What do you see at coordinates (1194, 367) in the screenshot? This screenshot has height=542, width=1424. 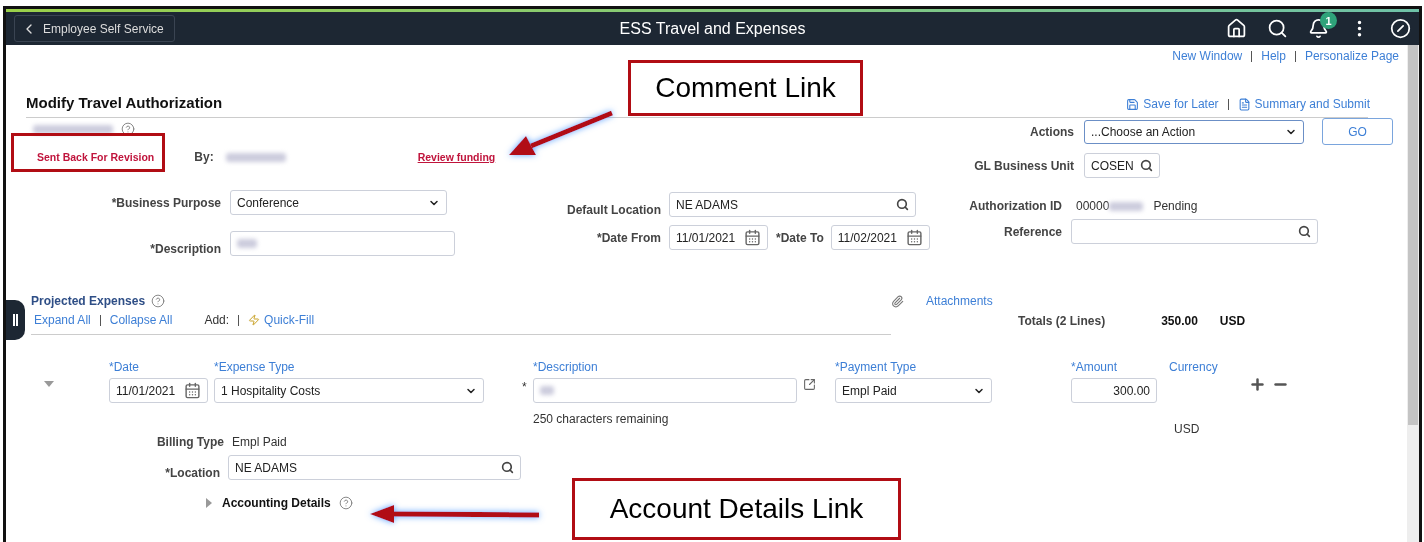 I see `column-label: Currency` at bounding box center [1194, 367].